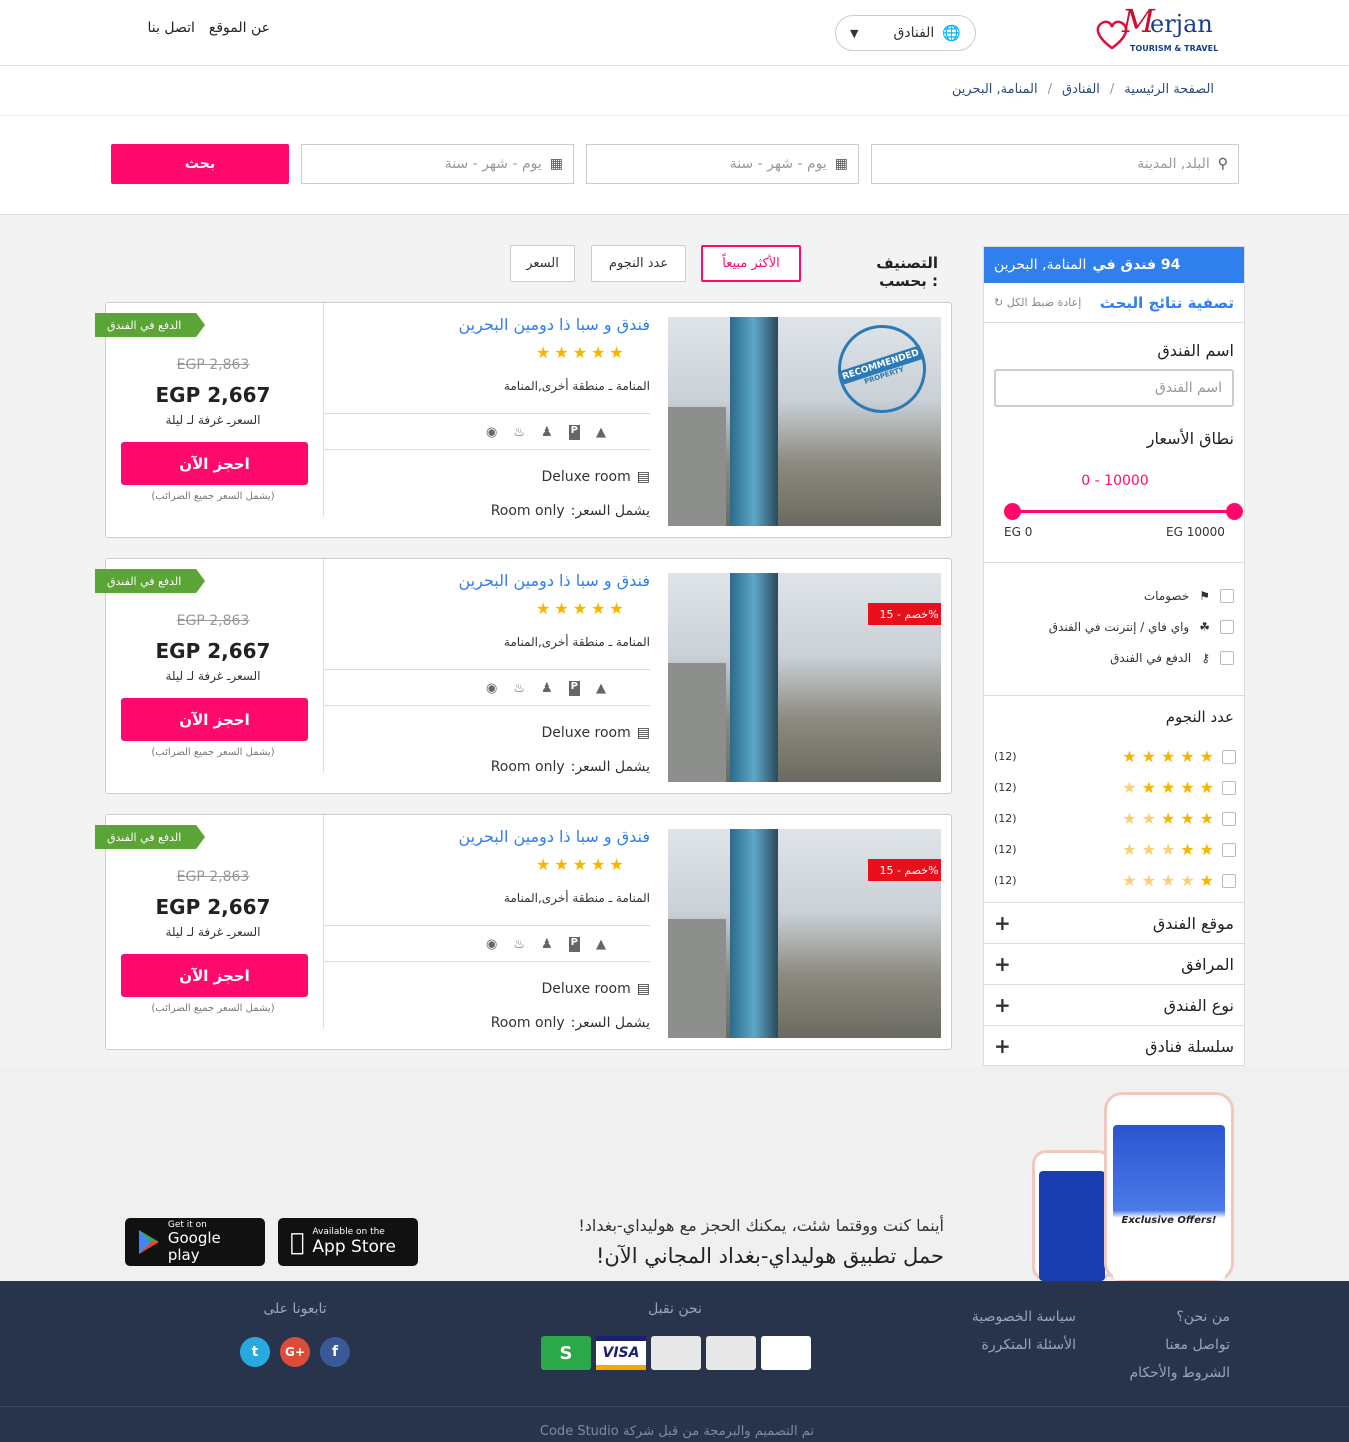 The width and height of the screenshot is (1349, 1442). I want to click on amenity-icons: ◉ ♨ ♟ P ▲, so click(546, 432).